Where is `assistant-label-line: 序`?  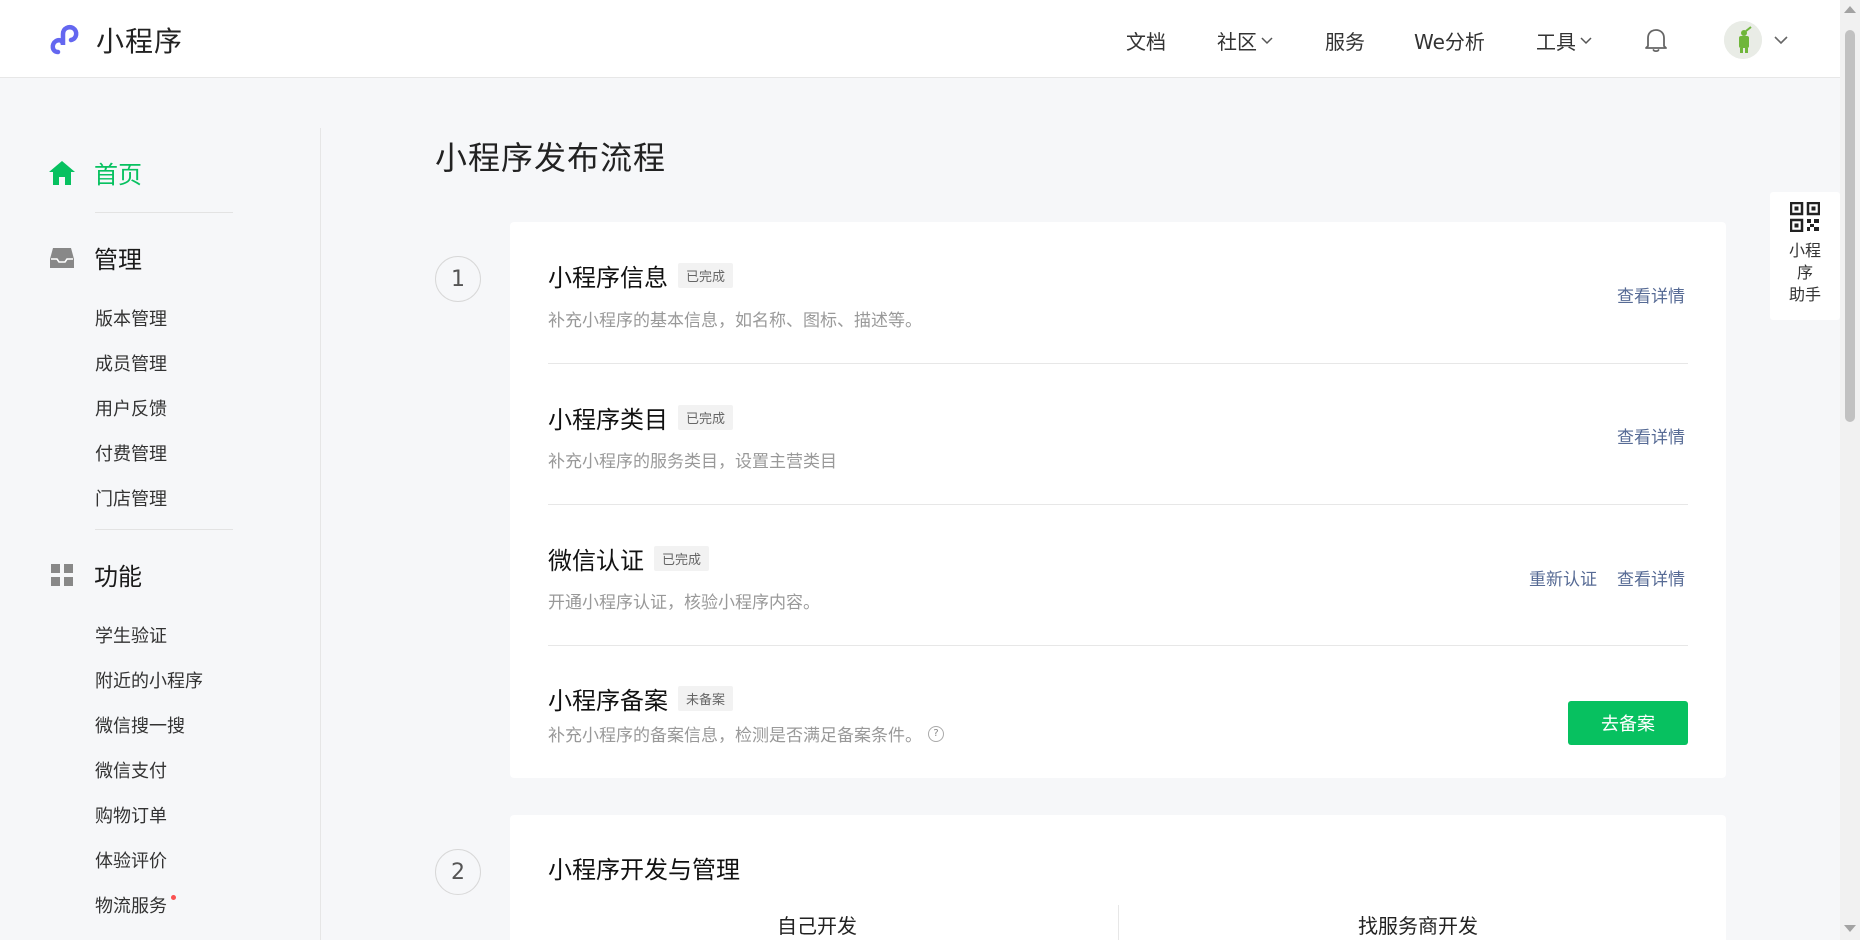 assistant-label-line: 序 is located at coordinates (1804, 272).